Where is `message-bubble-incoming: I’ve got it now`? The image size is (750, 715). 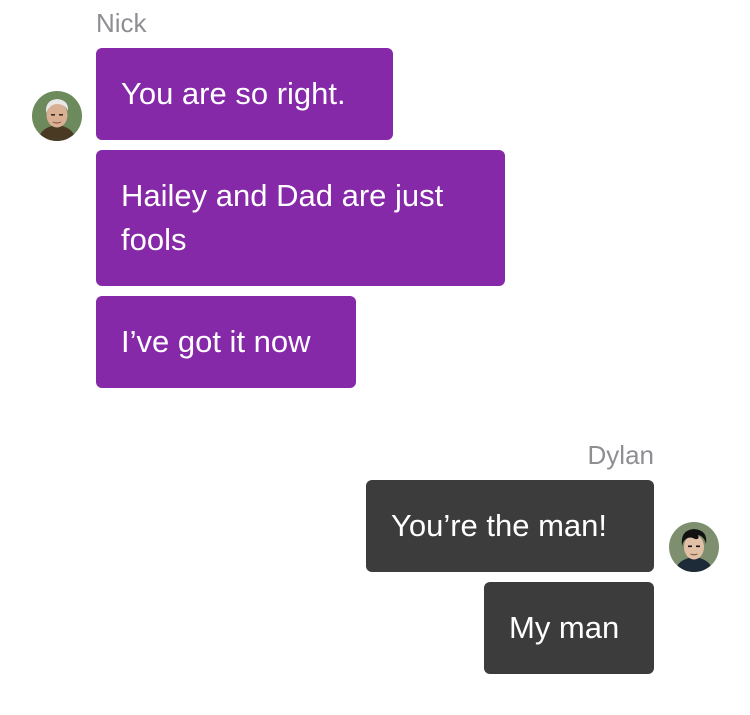 message-bubble-incoming: I’ve got it now is located at coordinates (226, 342).